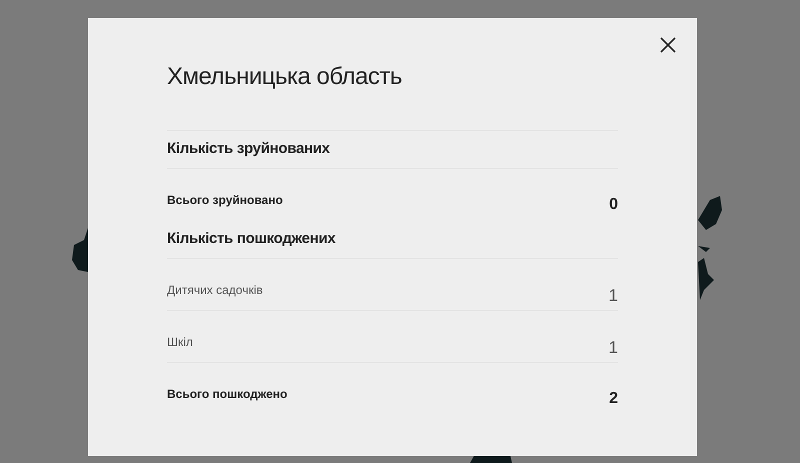 Image resolution: width=800 pixels, height=463 pixels. Describe the element at coordinates (215, 290) in the screenshot. I see `row-label: Дитячих садочків` at that location.